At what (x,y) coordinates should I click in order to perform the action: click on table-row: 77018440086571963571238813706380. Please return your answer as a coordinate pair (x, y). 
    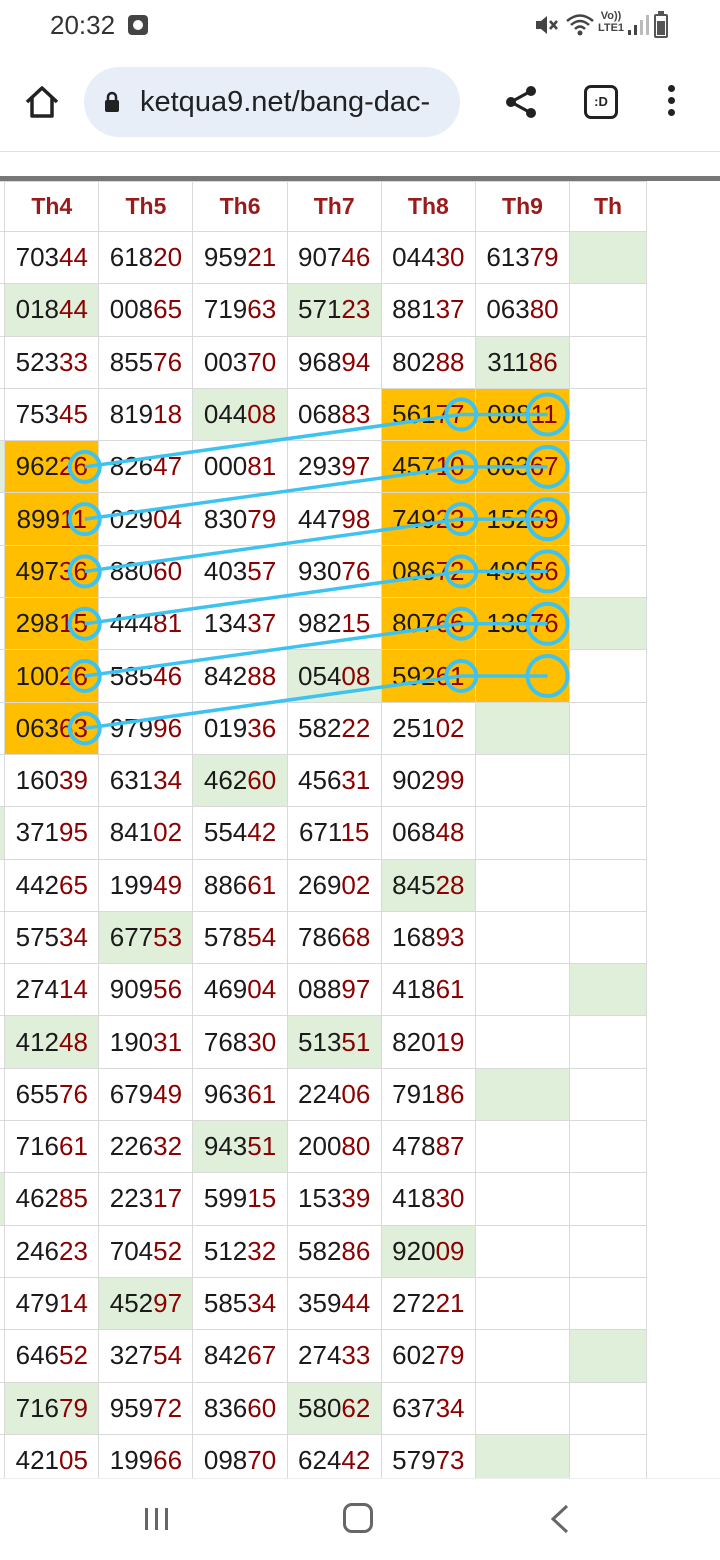
    Looking at the image, I should click on (323, 310).